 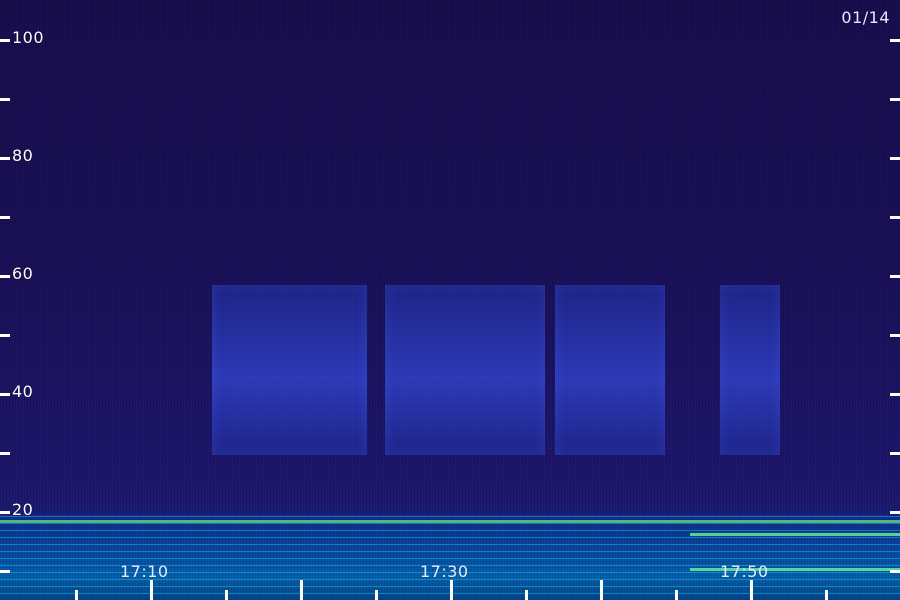 What do you see at coordinates (23, 155) in the screenshot?
I see `y-tick-label: 80` at bounding box center [23, 155].